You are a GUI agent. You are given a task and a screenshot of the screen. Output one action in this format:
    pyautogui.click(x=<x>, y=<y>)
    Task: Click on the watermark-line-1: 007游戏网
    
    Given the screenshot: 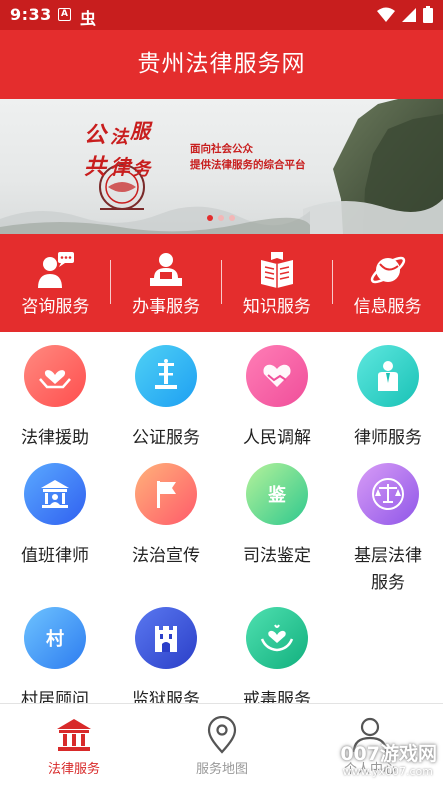 What is the action you would take?
    pyautogui.click(x=388, y=754)
    